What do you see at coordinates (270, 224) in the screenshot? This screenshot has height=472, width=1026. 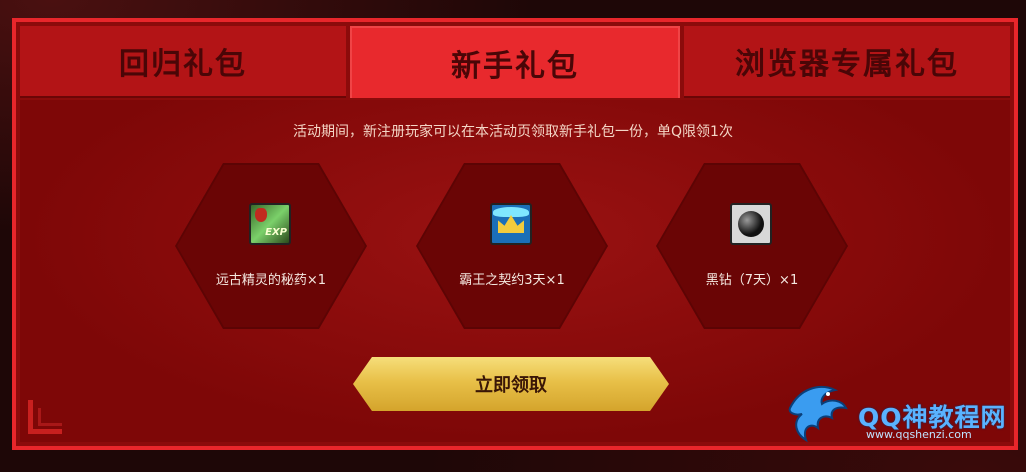 I see `exp-potion-icon: EXP` at bounding box center [270, 224].